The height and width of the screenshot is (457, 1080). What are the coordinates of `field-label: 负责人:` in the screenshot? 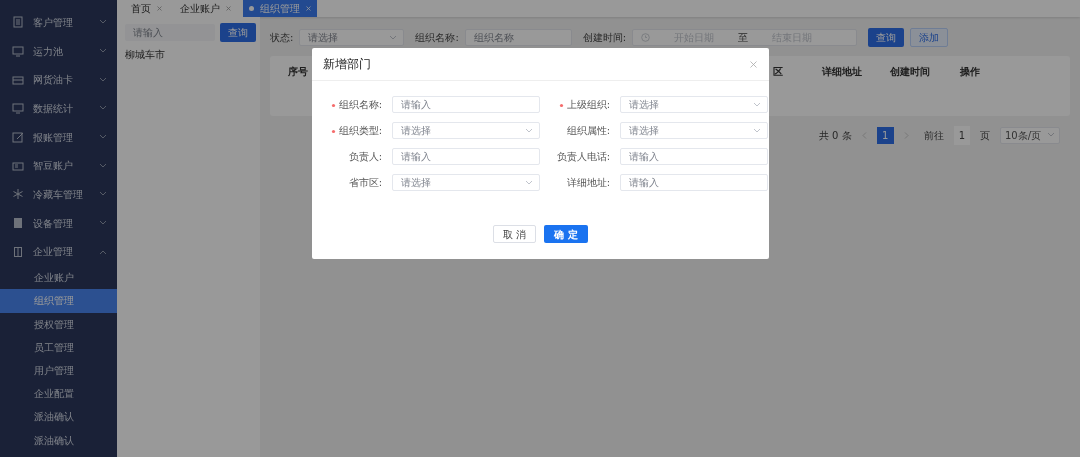 It's located at (365, 157).